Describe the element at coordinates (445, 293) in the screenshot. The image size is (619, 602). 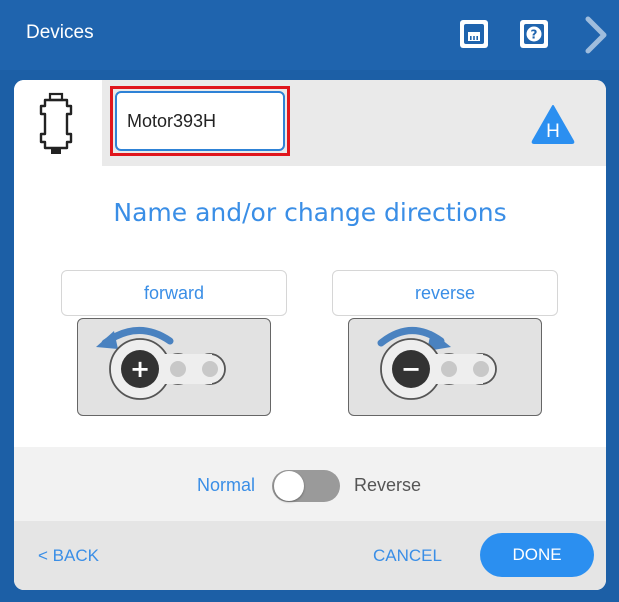
I see `reverse-label-field: reverse` at that location.